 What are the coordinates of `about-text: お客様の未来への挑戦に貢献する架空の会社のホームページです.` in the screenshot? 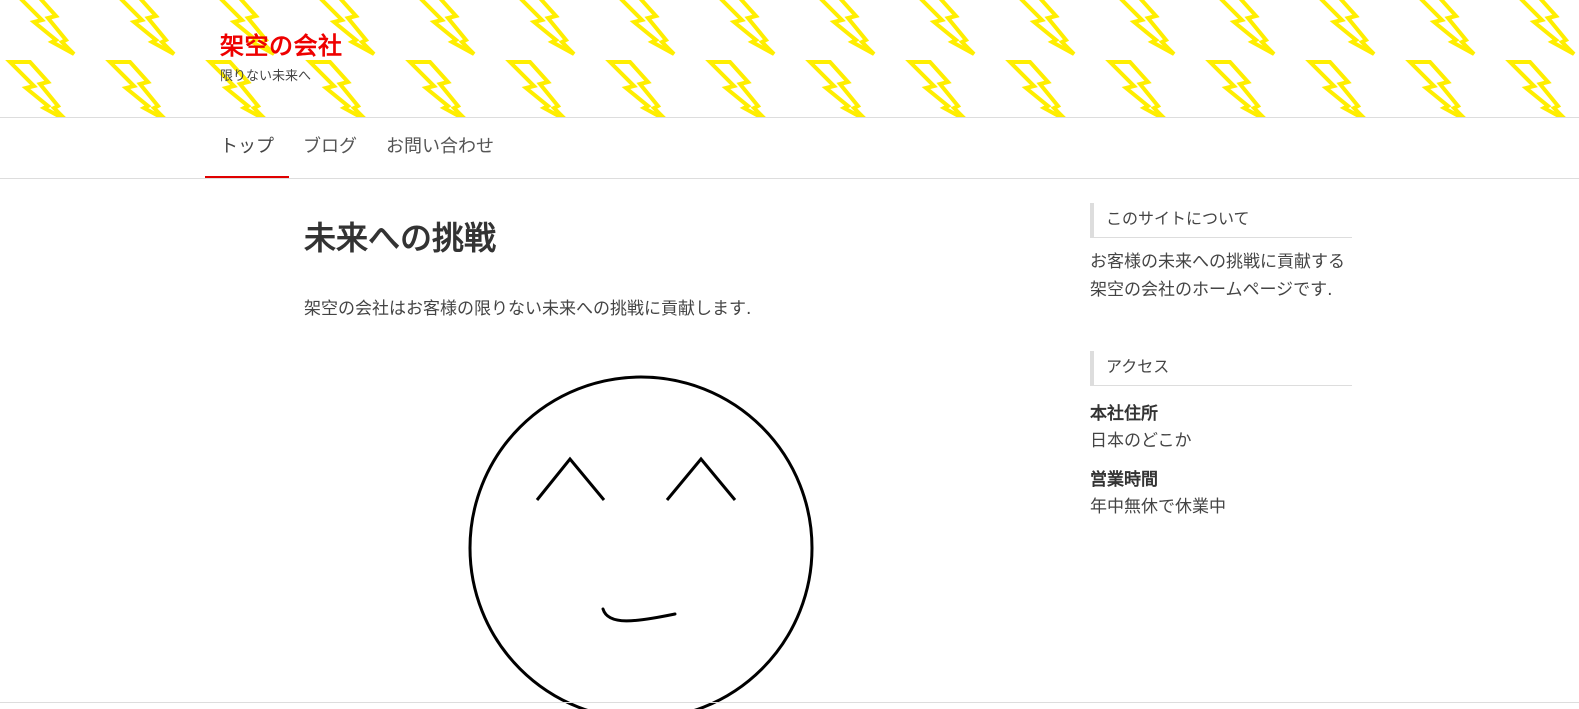 It's located at (1217, 276).